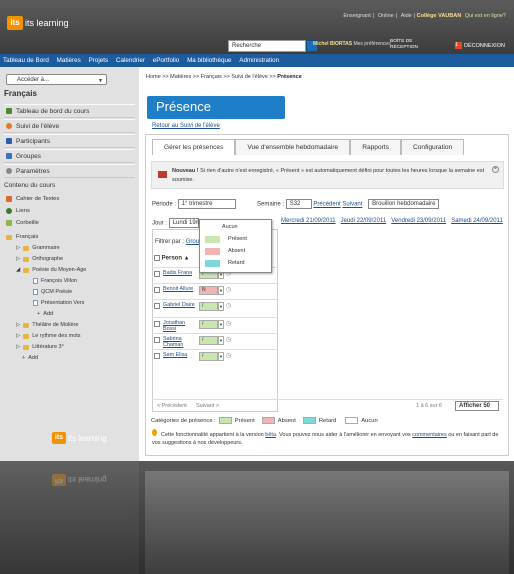 The height and width of the screenshot is (574, 514). I want to click on sidebar-item-groupes: Groupes, so click(69, 156).